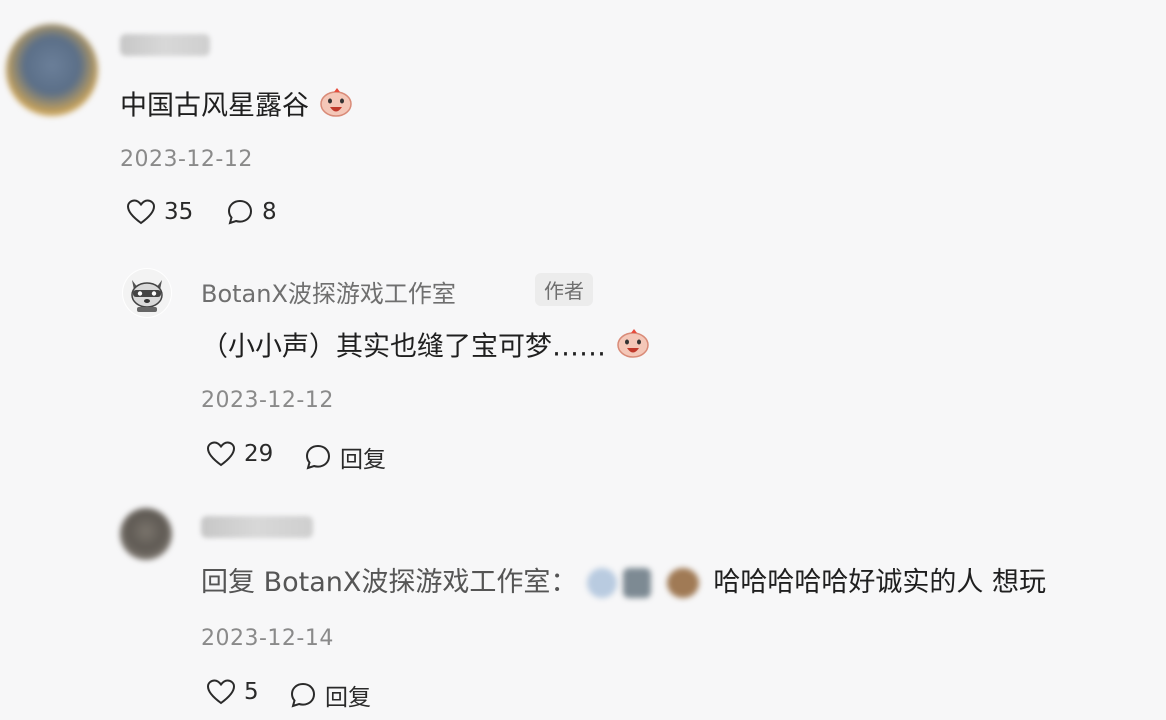 The image size is (1166, 720). I want to click on comment-button: 8, so click(251, 212).